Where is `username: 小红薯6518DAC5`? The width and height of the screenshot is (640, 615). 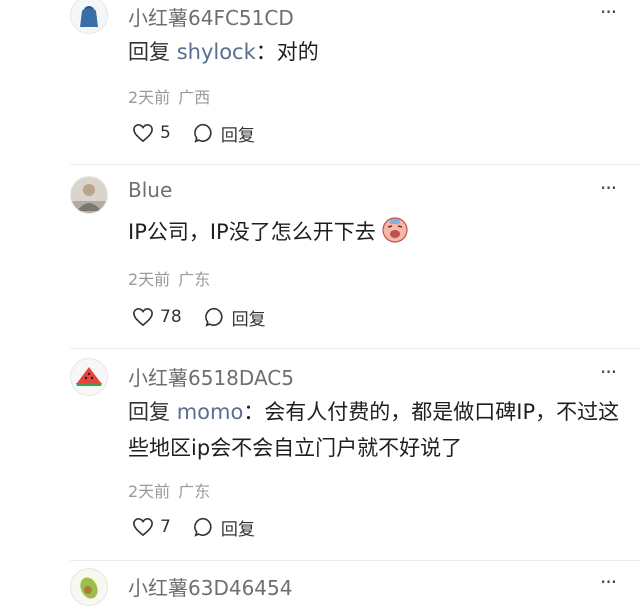 username: 小红薯6518DAC5 is located at coordinates (211, 376).